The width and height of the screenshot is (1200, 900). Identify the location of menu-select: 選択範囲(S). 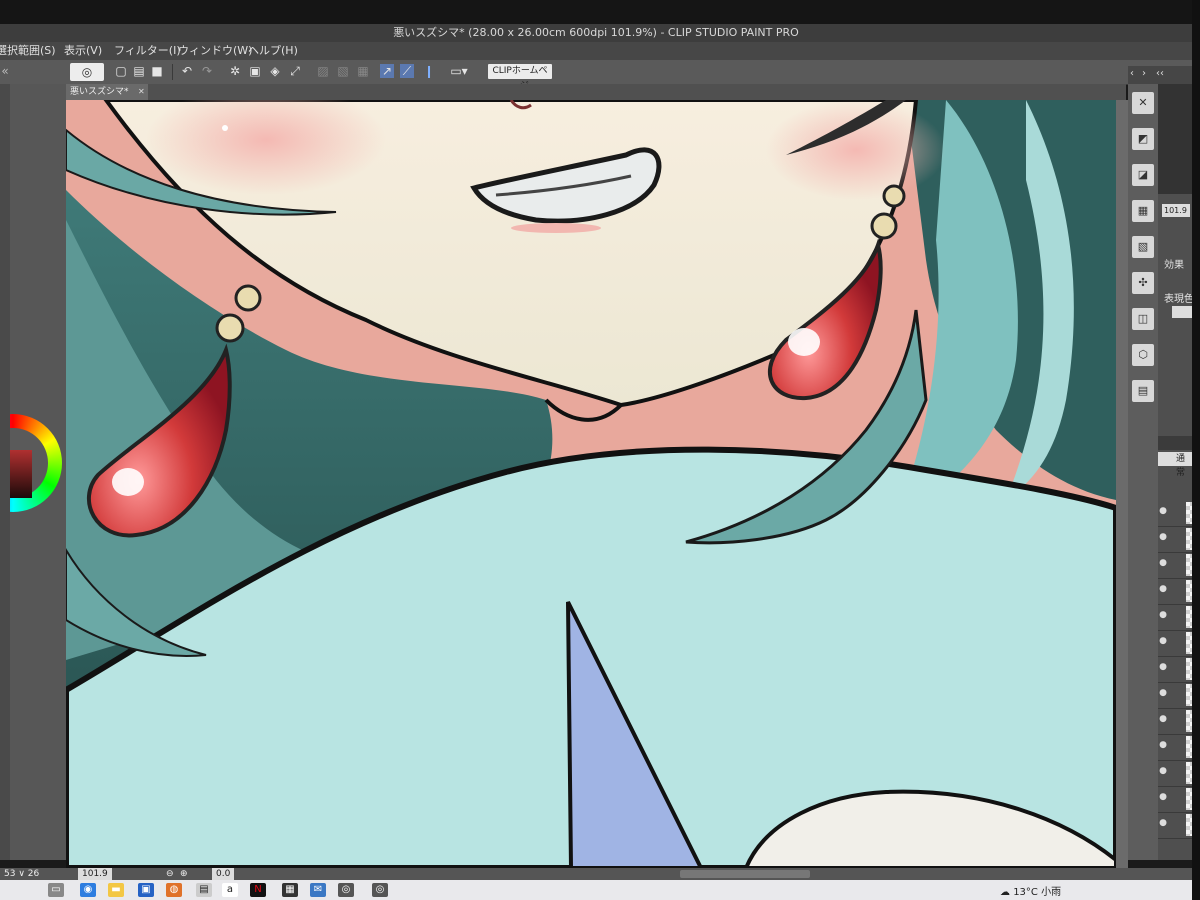
(28, 51).